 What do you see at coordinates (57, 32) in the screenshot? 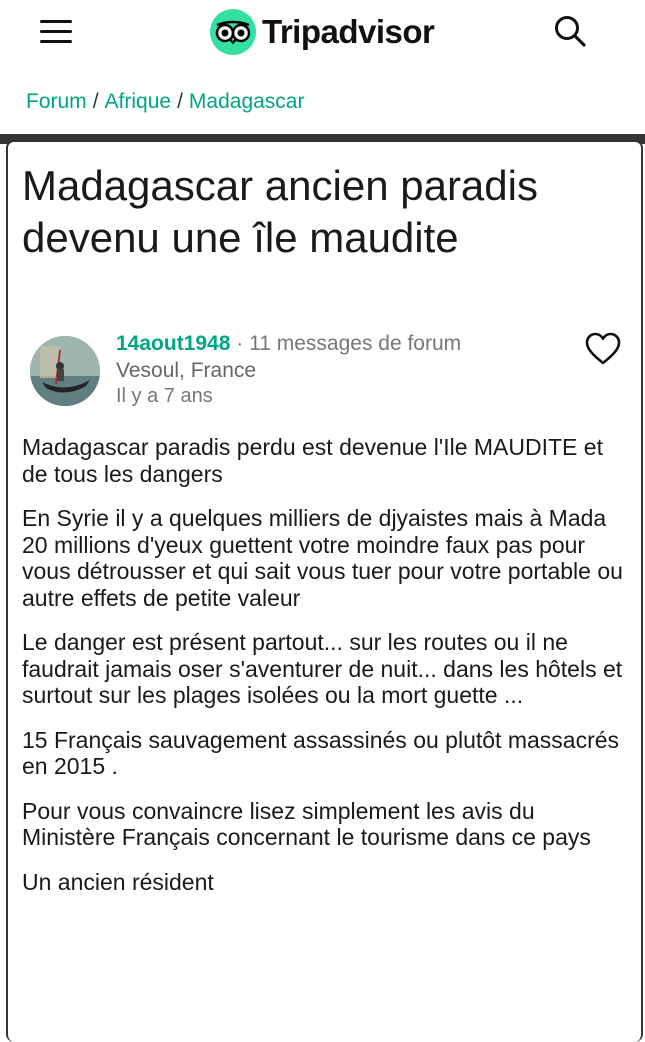
I see `hamburger-menu-icon` at bounding box center [57, 32].